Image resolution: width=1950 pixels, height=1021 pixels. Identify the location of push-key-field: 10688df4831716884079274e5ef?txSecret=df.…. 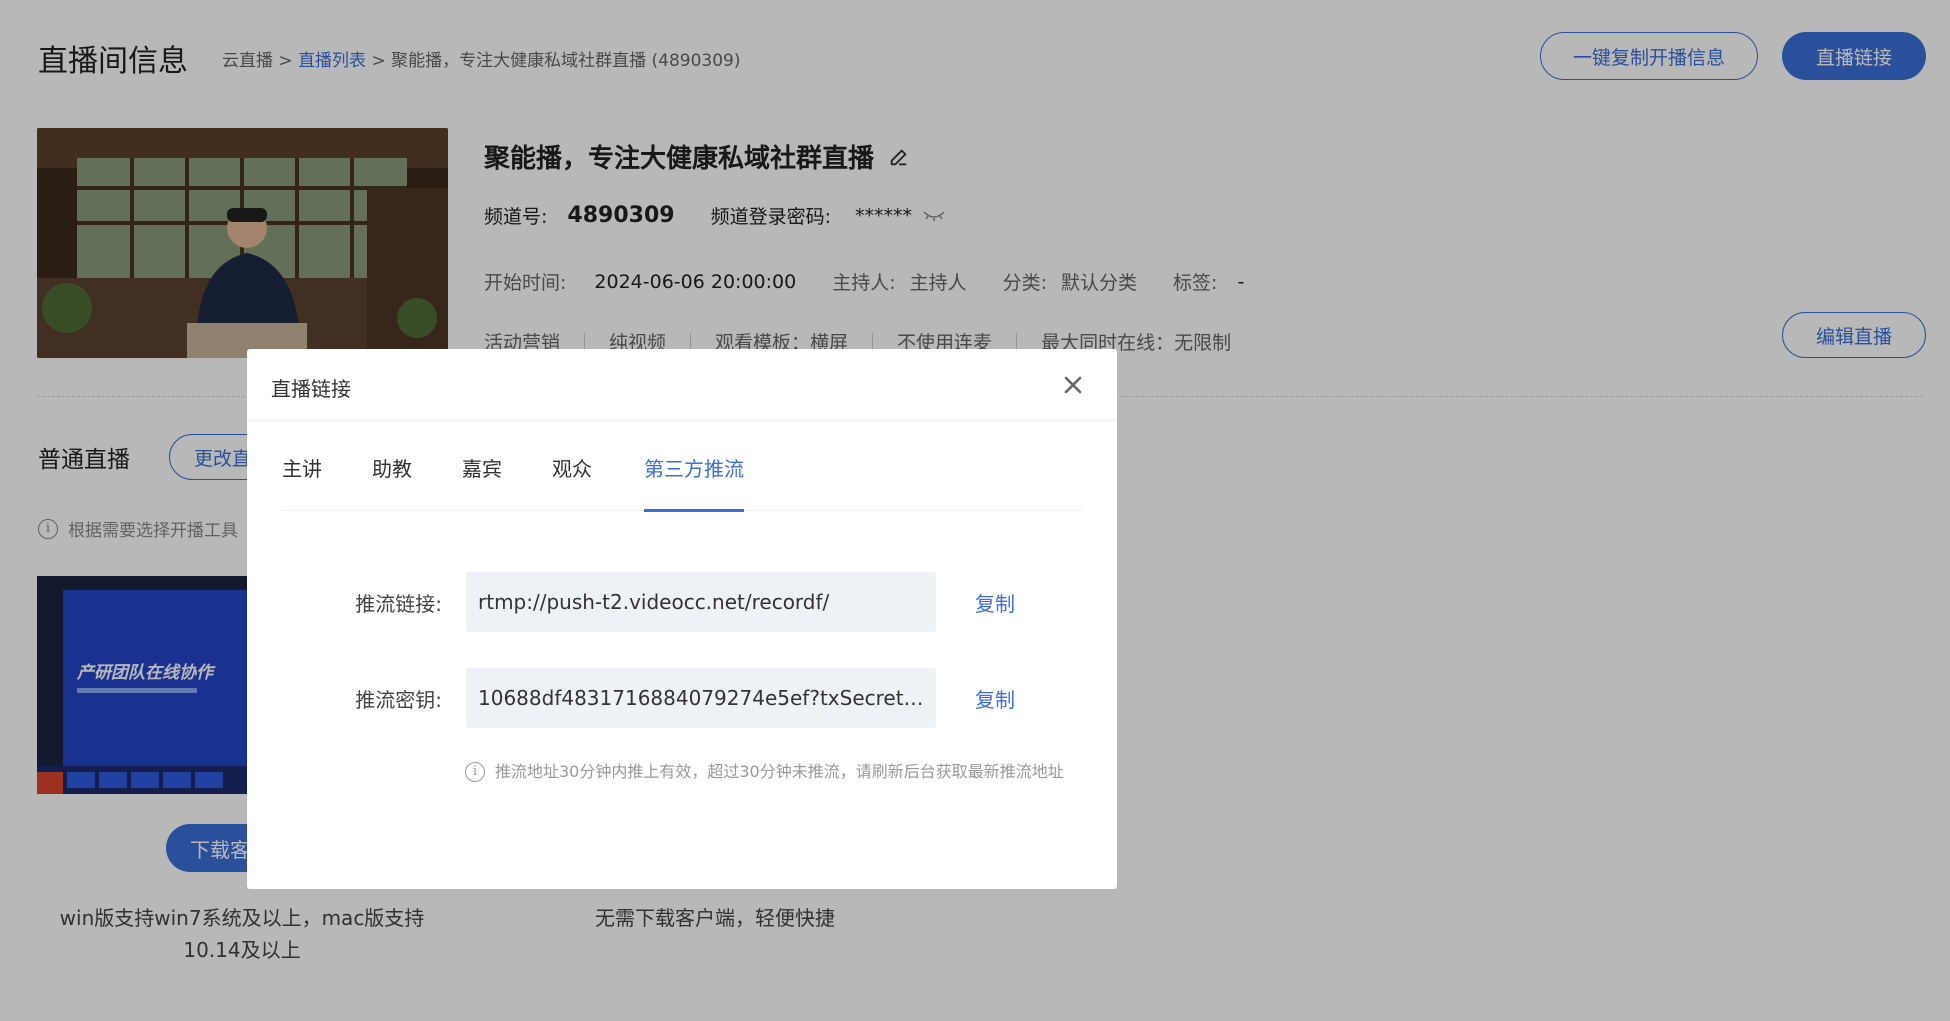
(701, 698).